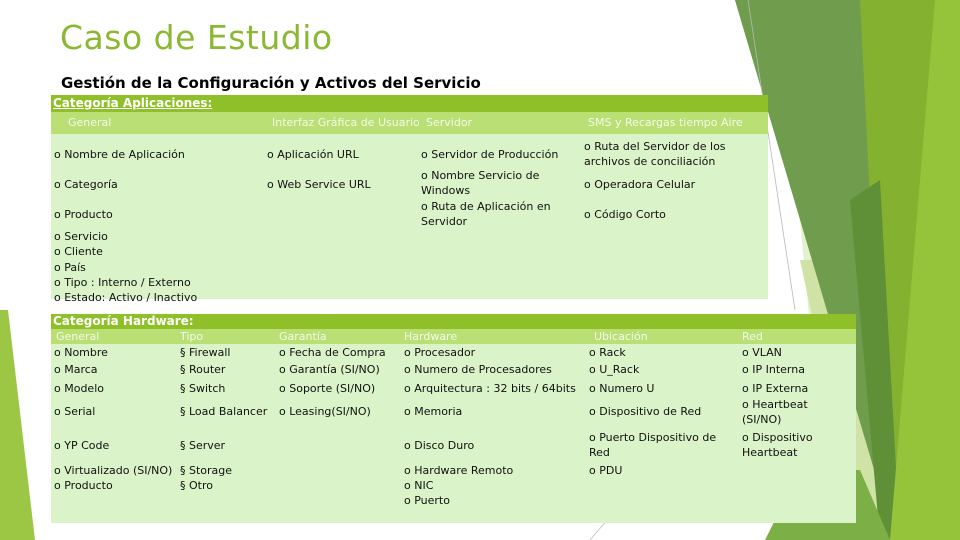 This screenshot has width=960, height=540. What do you see at coordinates (775, 412) in the screenshot?
I see `list-item: o Heartbeat (SI/NO)` at bounding box center [775, 412].